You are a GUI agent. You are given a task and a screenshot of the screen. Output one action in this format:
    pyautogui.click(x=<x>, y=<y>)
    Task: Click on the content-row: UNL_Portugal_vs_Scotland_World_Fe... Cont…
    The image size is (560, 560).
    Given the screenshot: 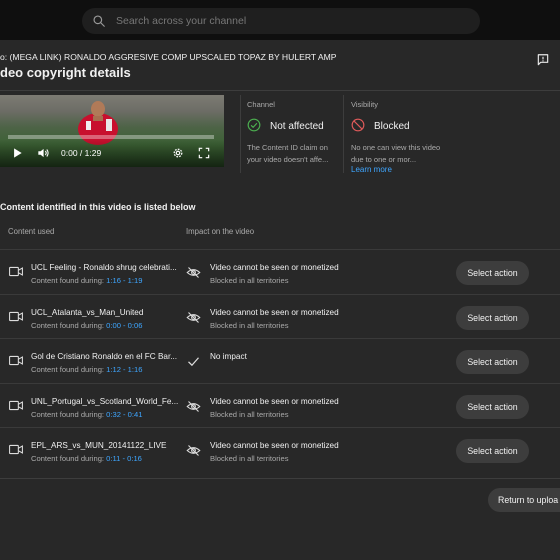 What is the action you would take?
    pyautogui.click(x=280, y=405)
    